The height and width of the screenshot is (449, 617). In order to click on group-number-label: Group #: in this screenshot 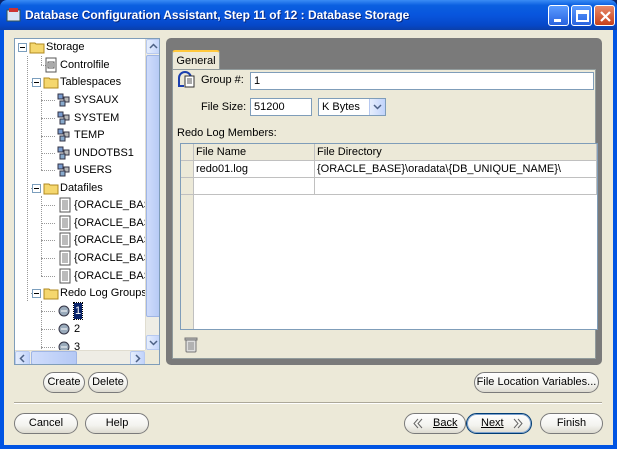, I will do `click(222, 80)`.